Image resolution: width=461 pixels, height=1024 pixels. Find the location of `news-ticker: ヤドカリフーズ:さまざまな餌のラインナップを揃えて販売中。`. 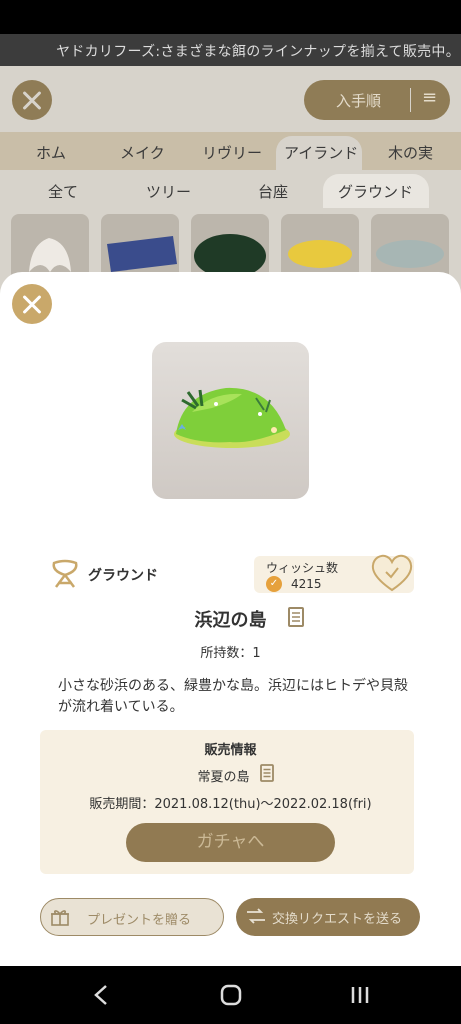

news-ticker: ヤドカリフーズ:さまざまな餌のラインナップを揃えて販売中。 is located at coordinates (230, 50).